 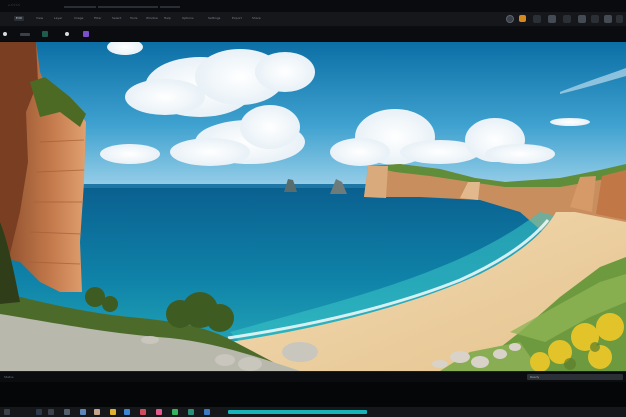 What do you see at coordinates (9, 377) in the screenshot?
I see `status-text: Status` at bounding box center [9, 377].